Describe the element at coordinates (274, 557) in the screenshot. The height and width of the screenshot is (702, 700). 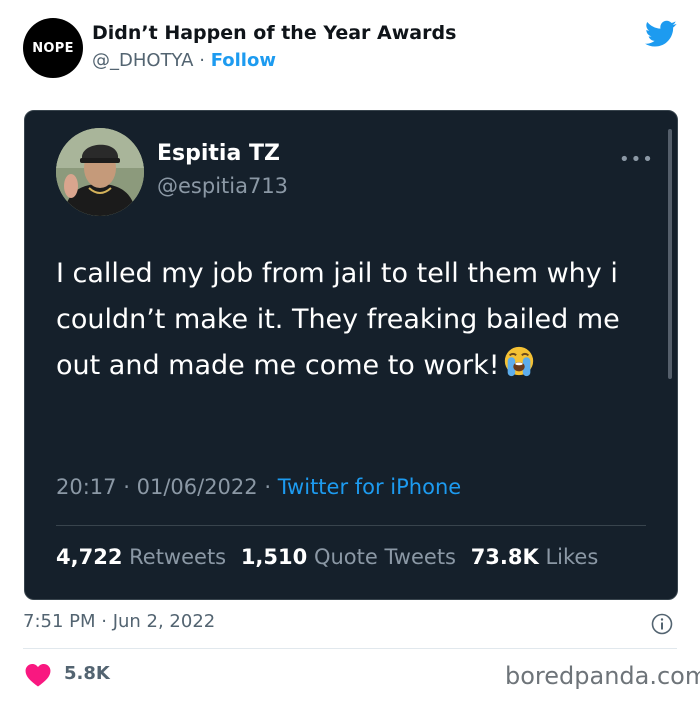
I see `quotes-count: 1,510` at that location.